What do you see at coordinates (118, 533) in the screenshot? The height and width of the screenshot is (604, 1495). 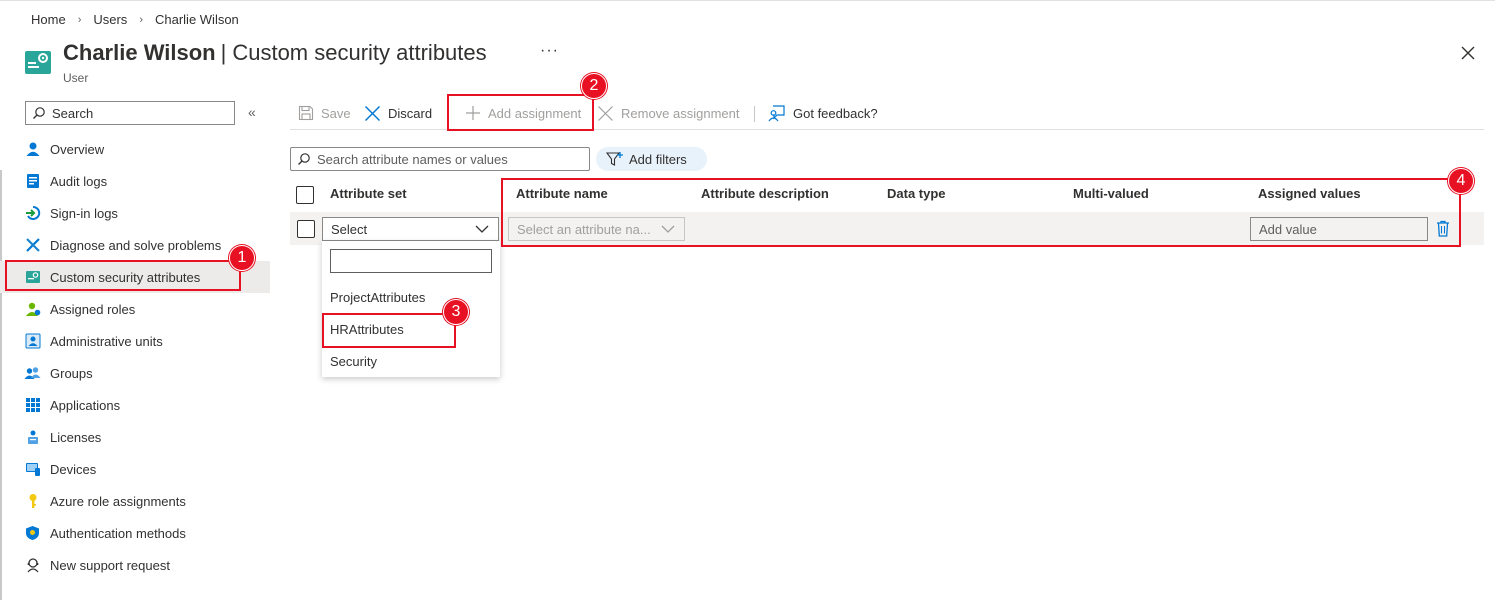 I see `sidebar-item-label: Authentication methods` at bounding box center [118, 533].